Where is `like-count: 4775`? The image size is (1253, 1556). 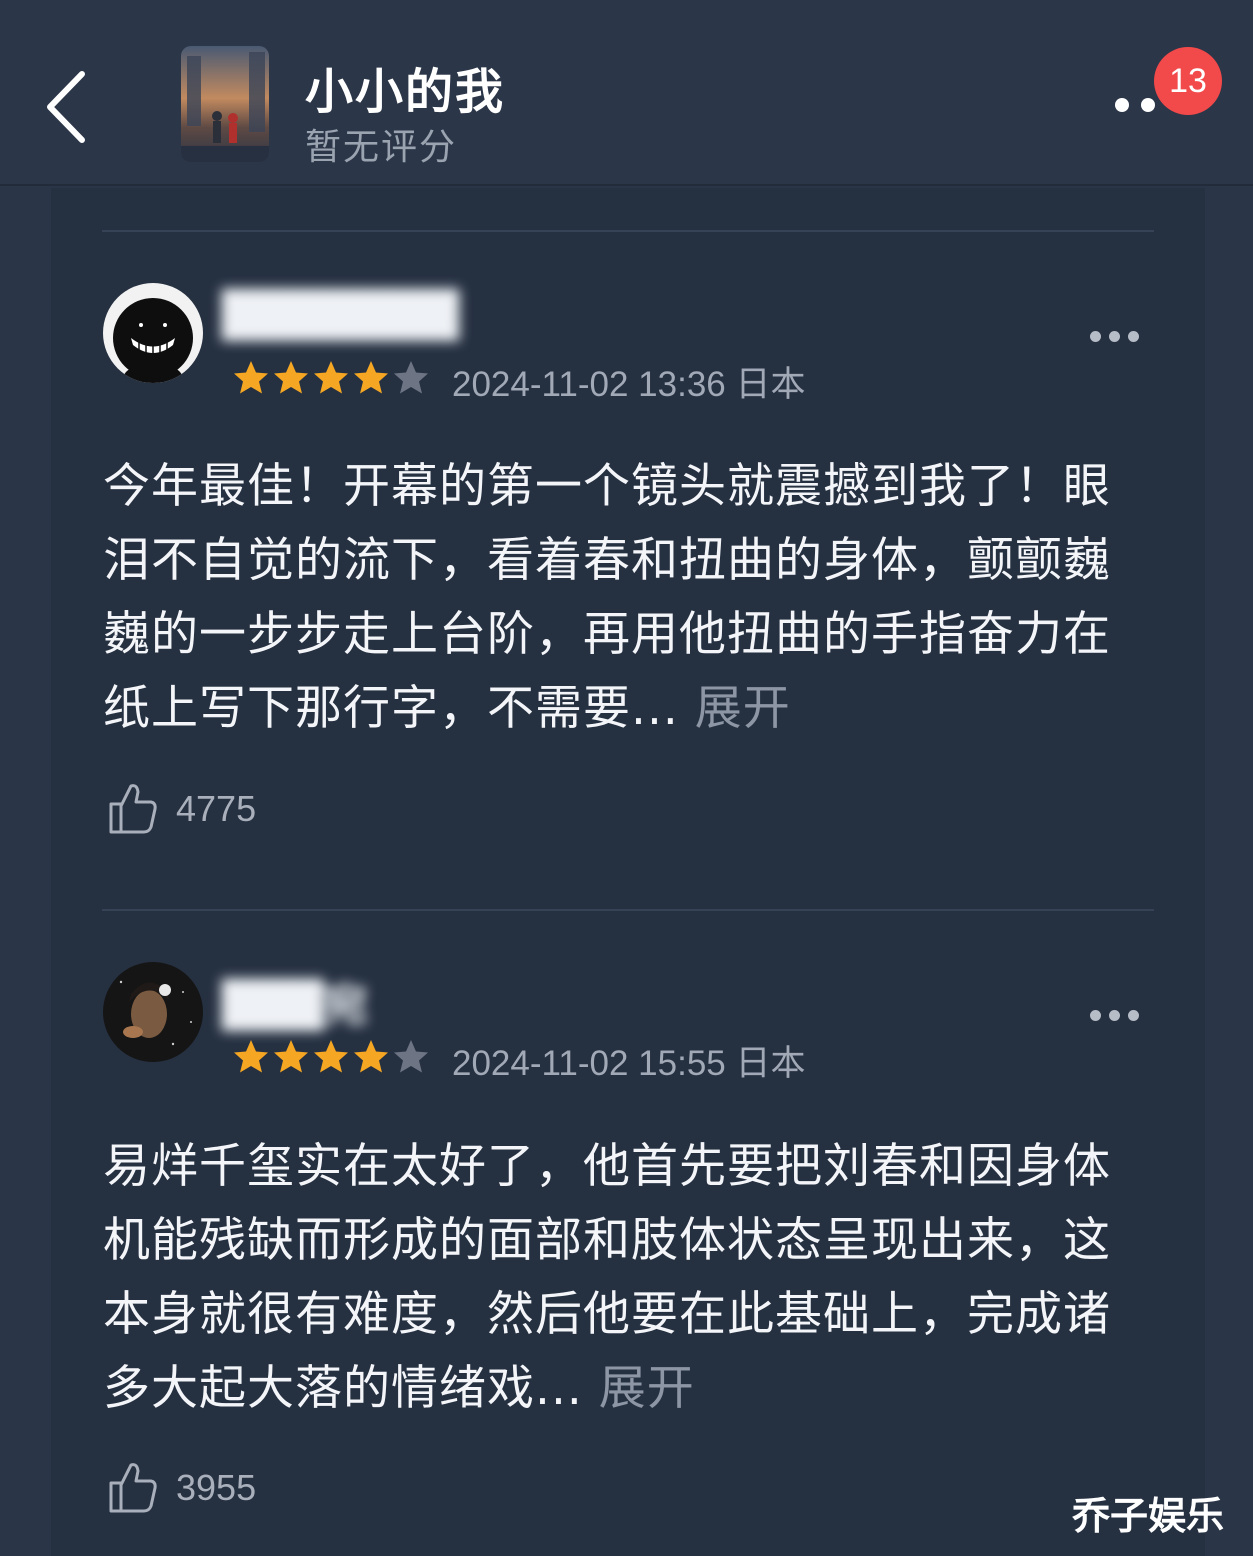
like-count: 4775 is located at coordinates (216, 808).